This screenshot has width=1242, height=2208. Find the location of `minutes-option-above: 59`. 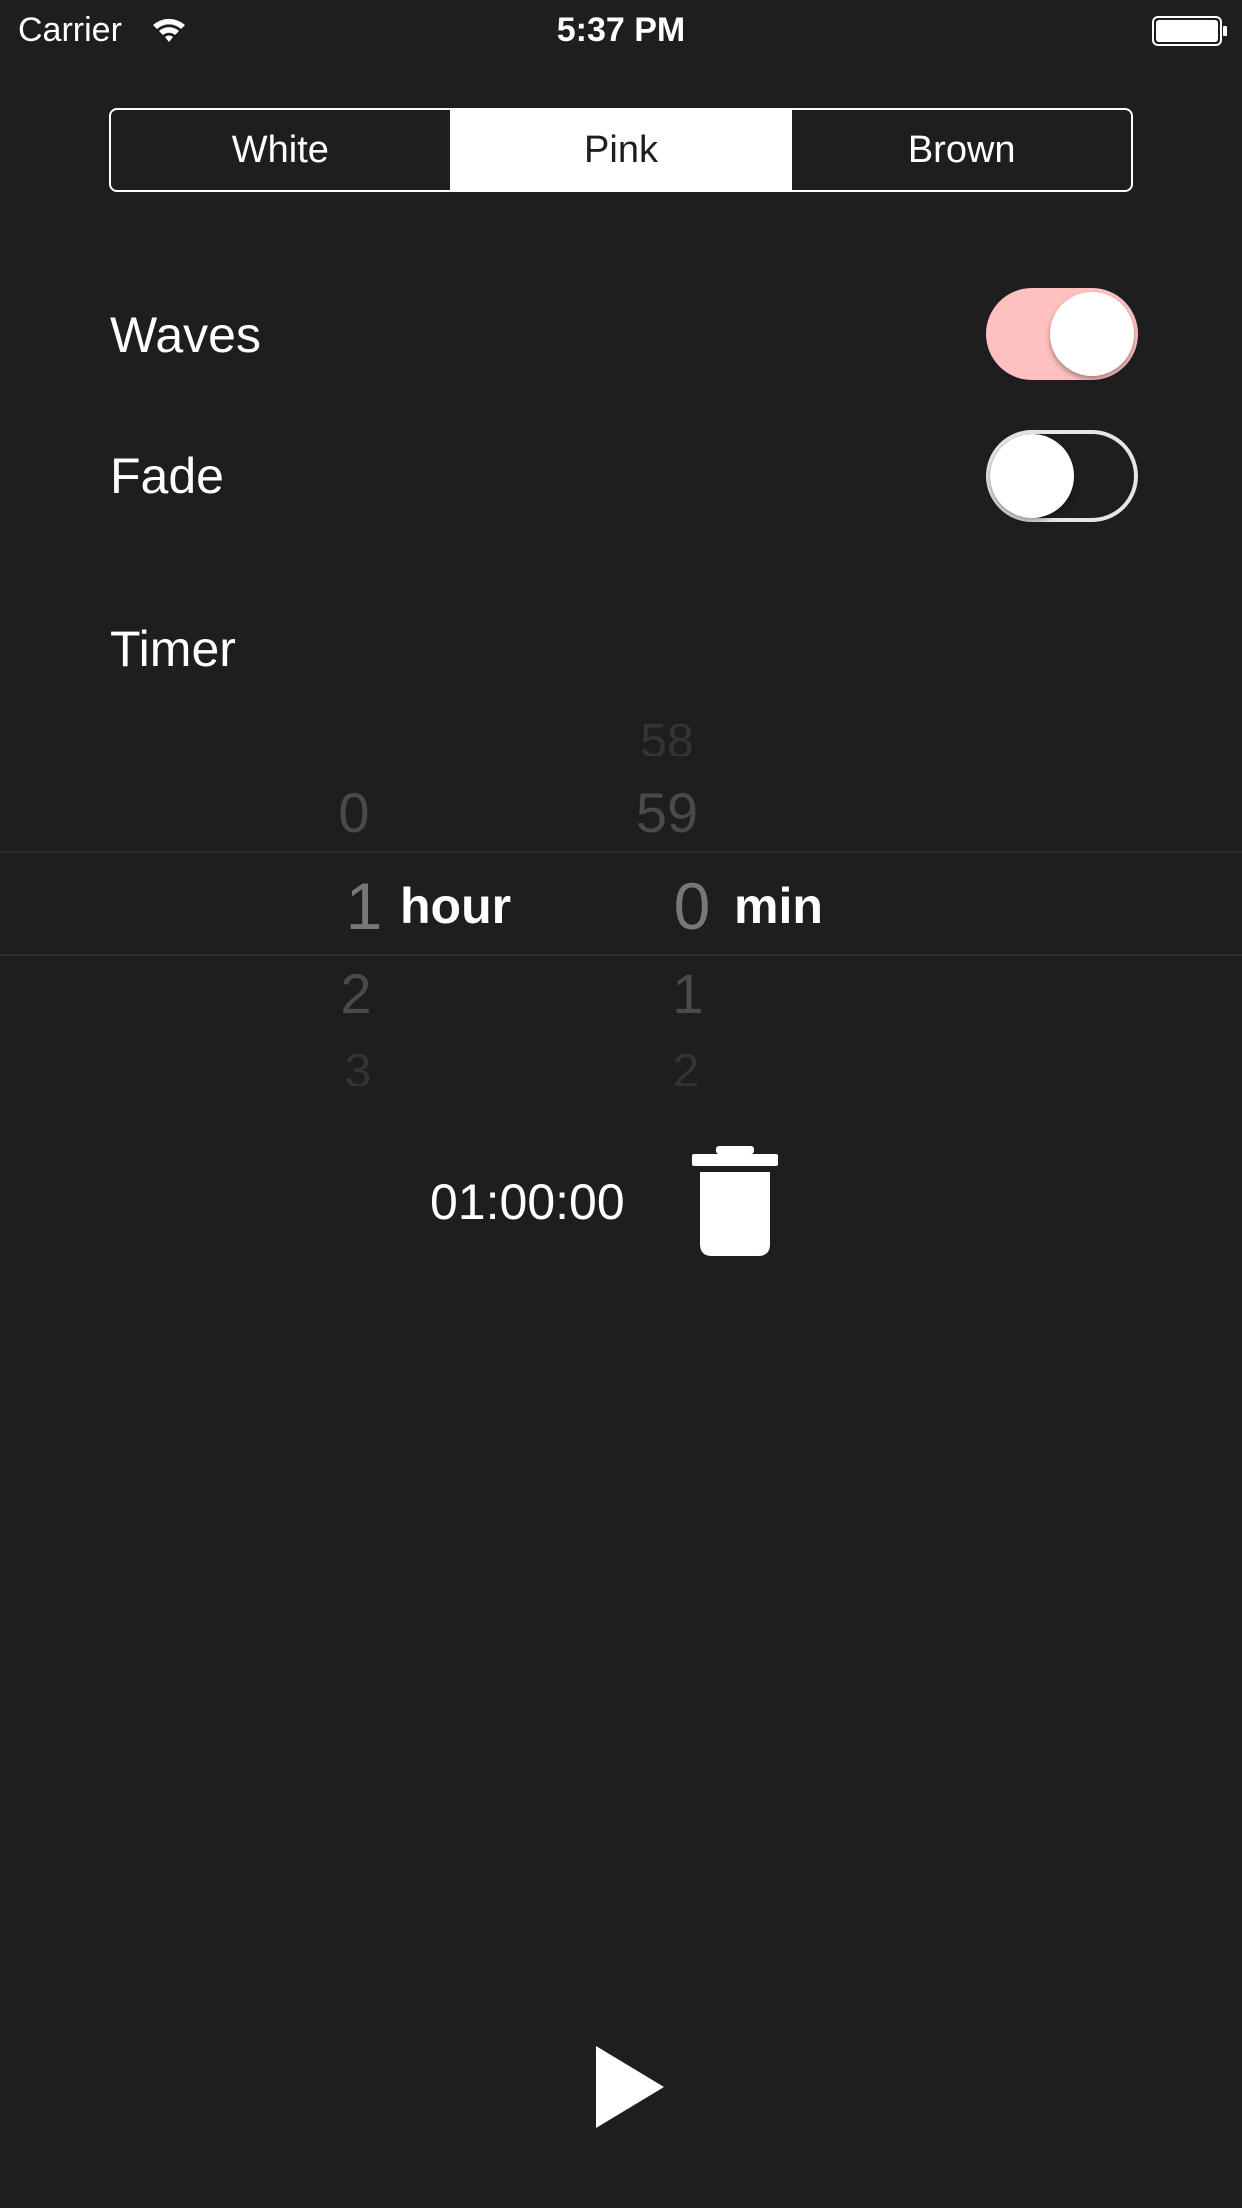

minutes-option-above: 59 is located at coordinates (667, 813).